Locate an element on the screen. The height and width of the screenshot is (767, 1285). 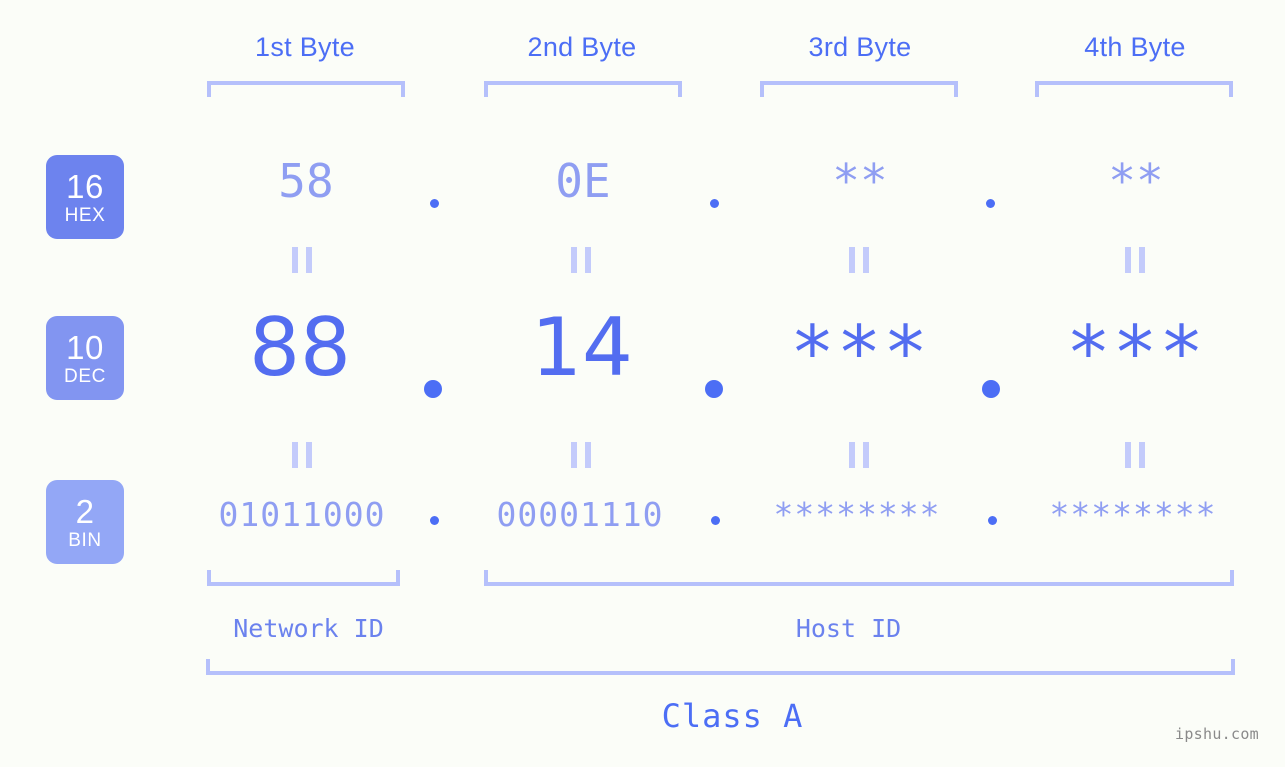
bin-byte-2-value: 00001110 is located at coordinates (580, 514).